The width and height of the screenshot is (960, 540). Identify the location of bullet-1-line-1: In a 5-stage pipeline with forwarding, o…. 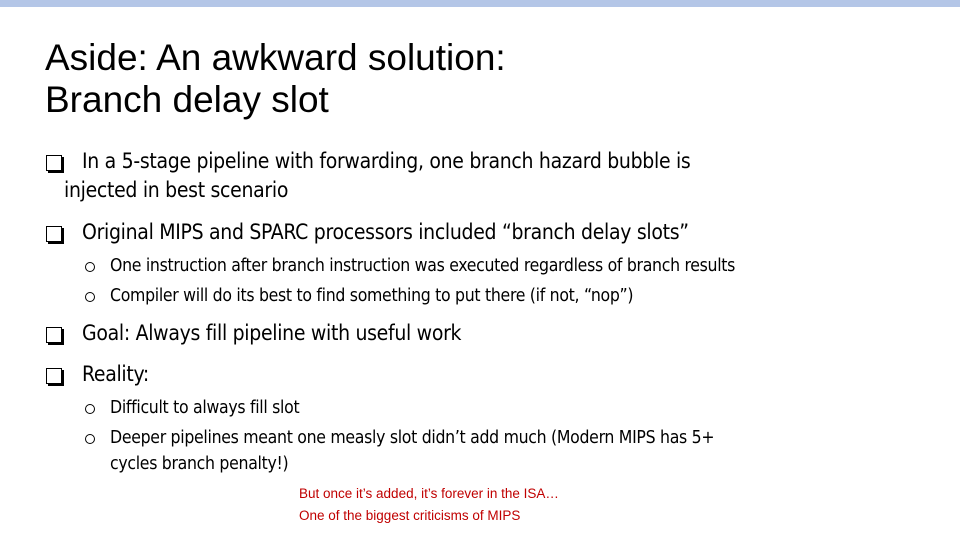
(386, 161).